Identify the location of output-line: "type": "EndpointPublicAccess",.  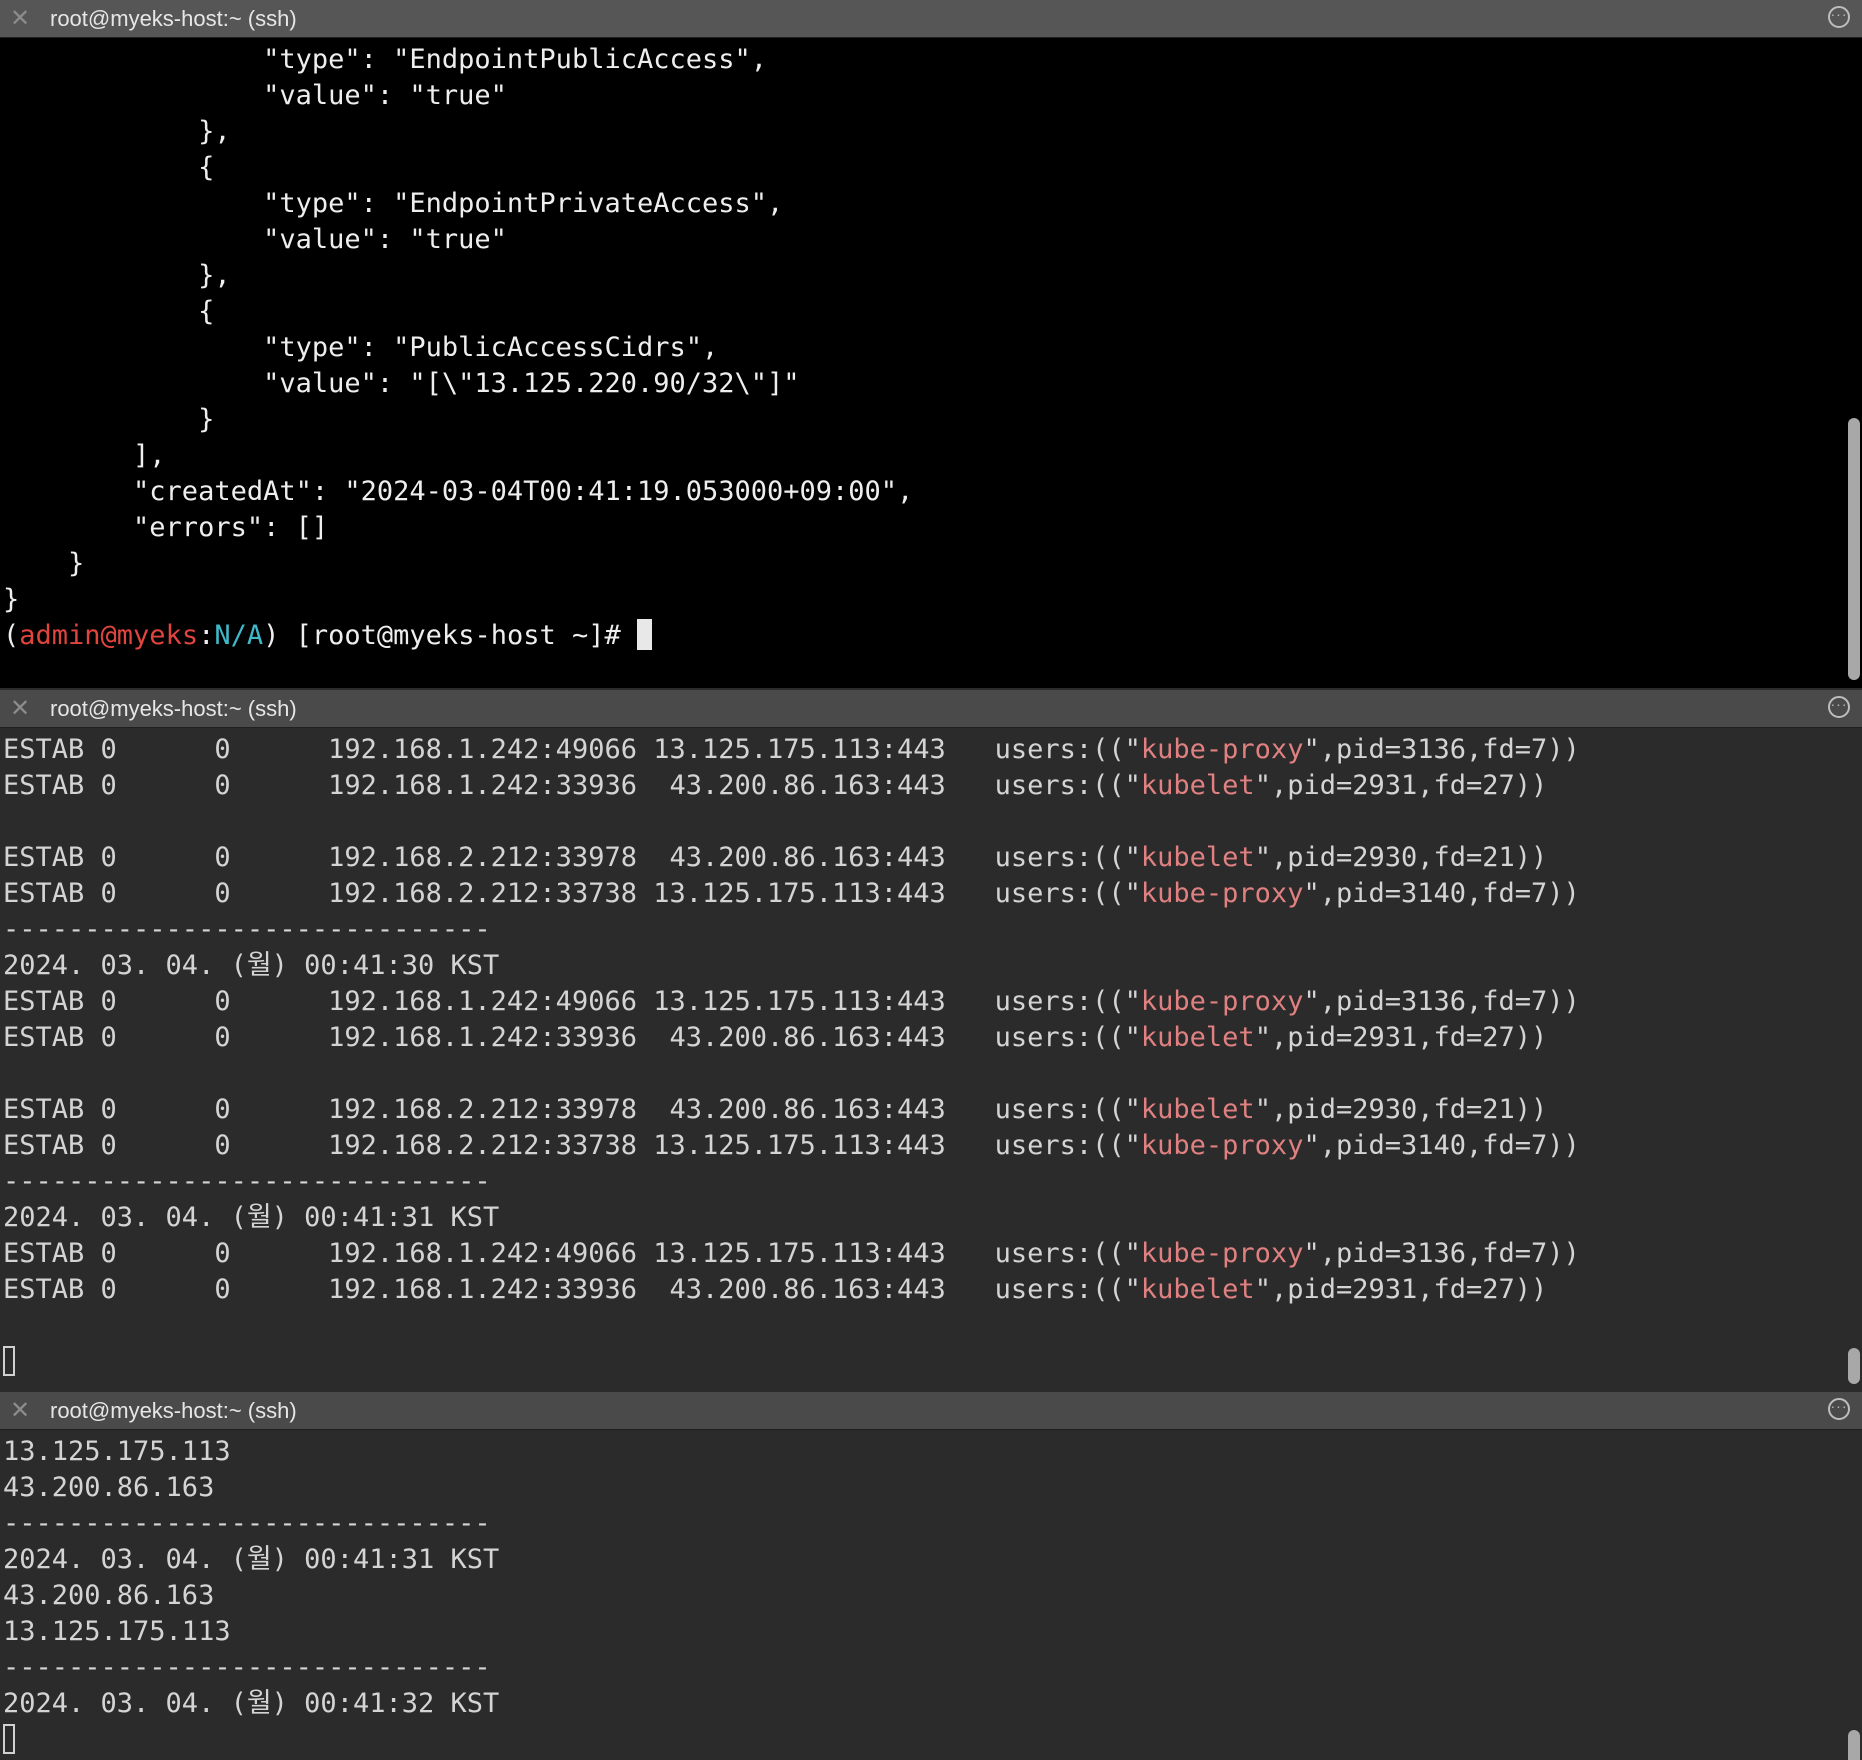
(385, 59).